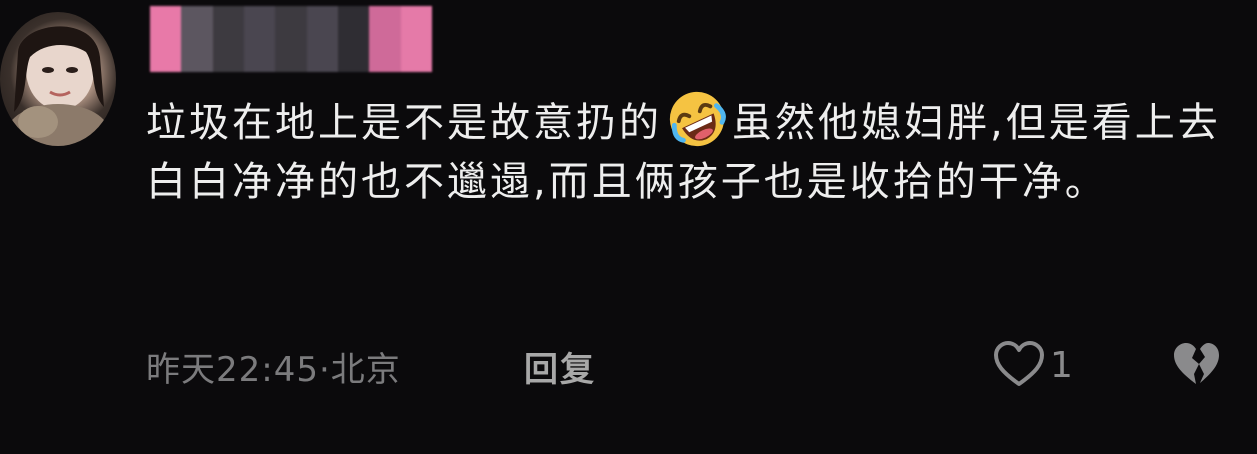 This screenshot has height=454, width=1257. What do you see at coordinates (404, 123) in the screenshot?
I see `comment-text-part1: 垃圾在地上是不是故意扔的` at bounding box center [404, 123].